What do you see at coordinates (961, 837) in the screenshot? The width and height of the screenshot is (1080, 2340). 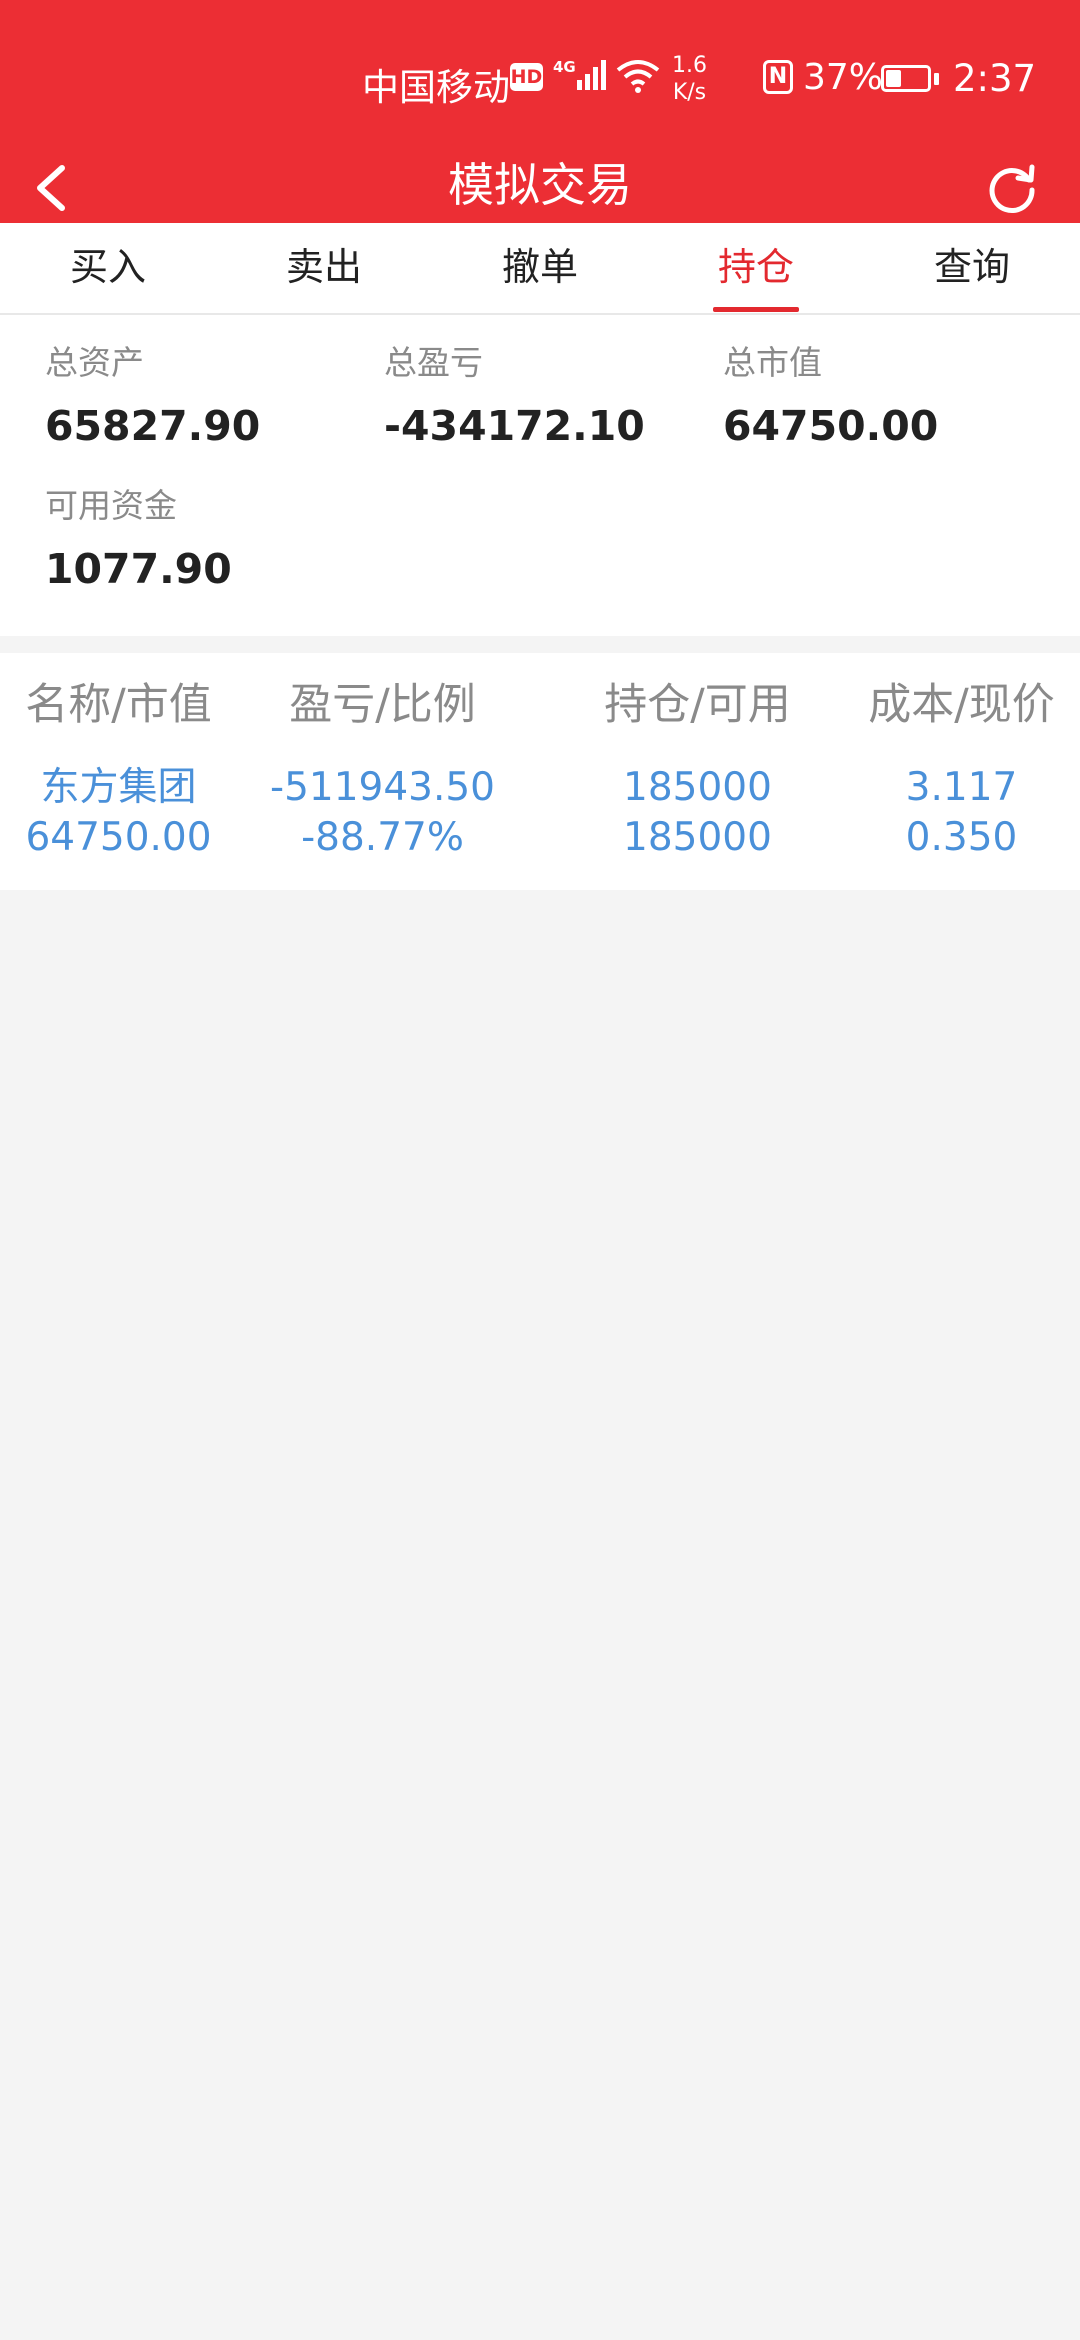 I see `stock-price: 0.350` at bounding box center [961, 837].